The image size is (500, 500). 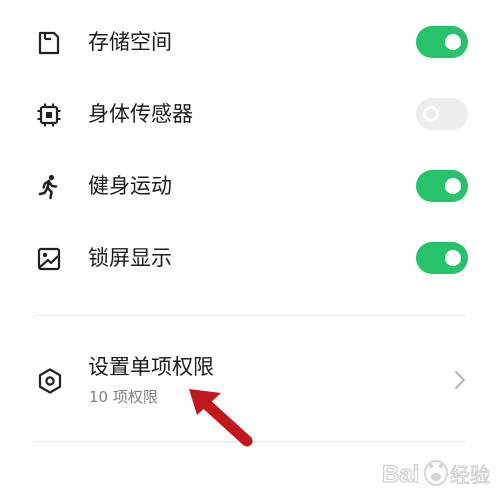 I want to click on permission-row-storage: 存储空间, so click(x=250, y=42).